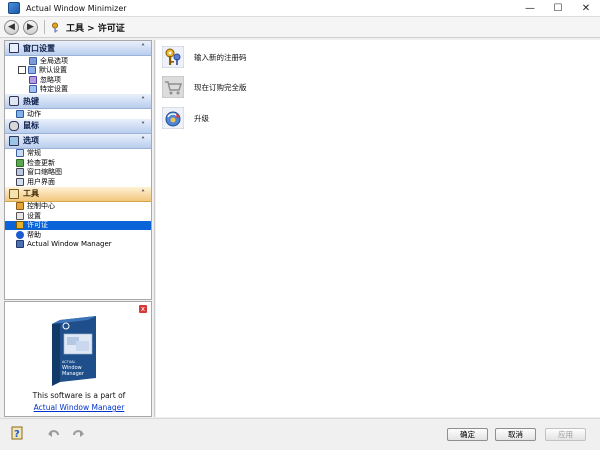  I want to click on window-manager-icon, so click(20, 244).